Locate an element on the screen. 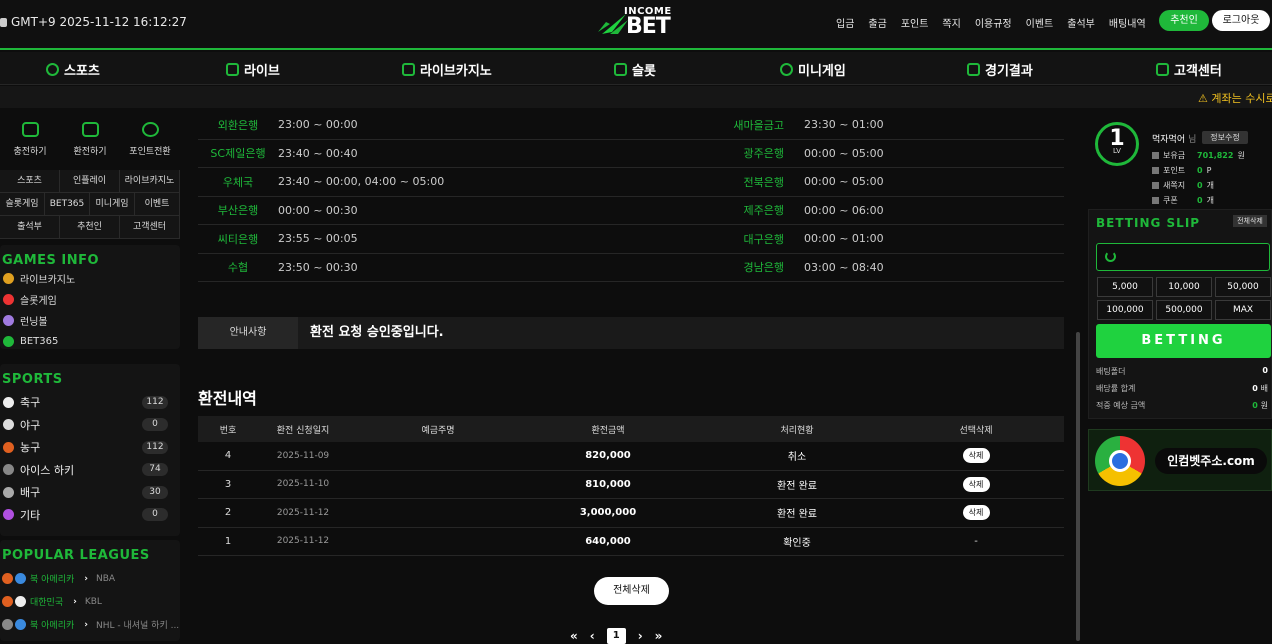 This screenshot has height=644, width=1272. nav-support-label: 고객센터 is located at coordinates (1198, 71).